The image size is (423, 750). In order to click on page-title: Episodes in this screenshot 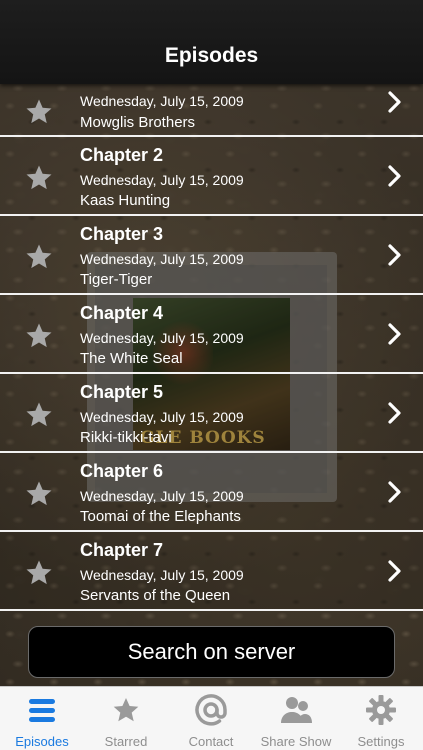, I will do `click(211, 55)`.